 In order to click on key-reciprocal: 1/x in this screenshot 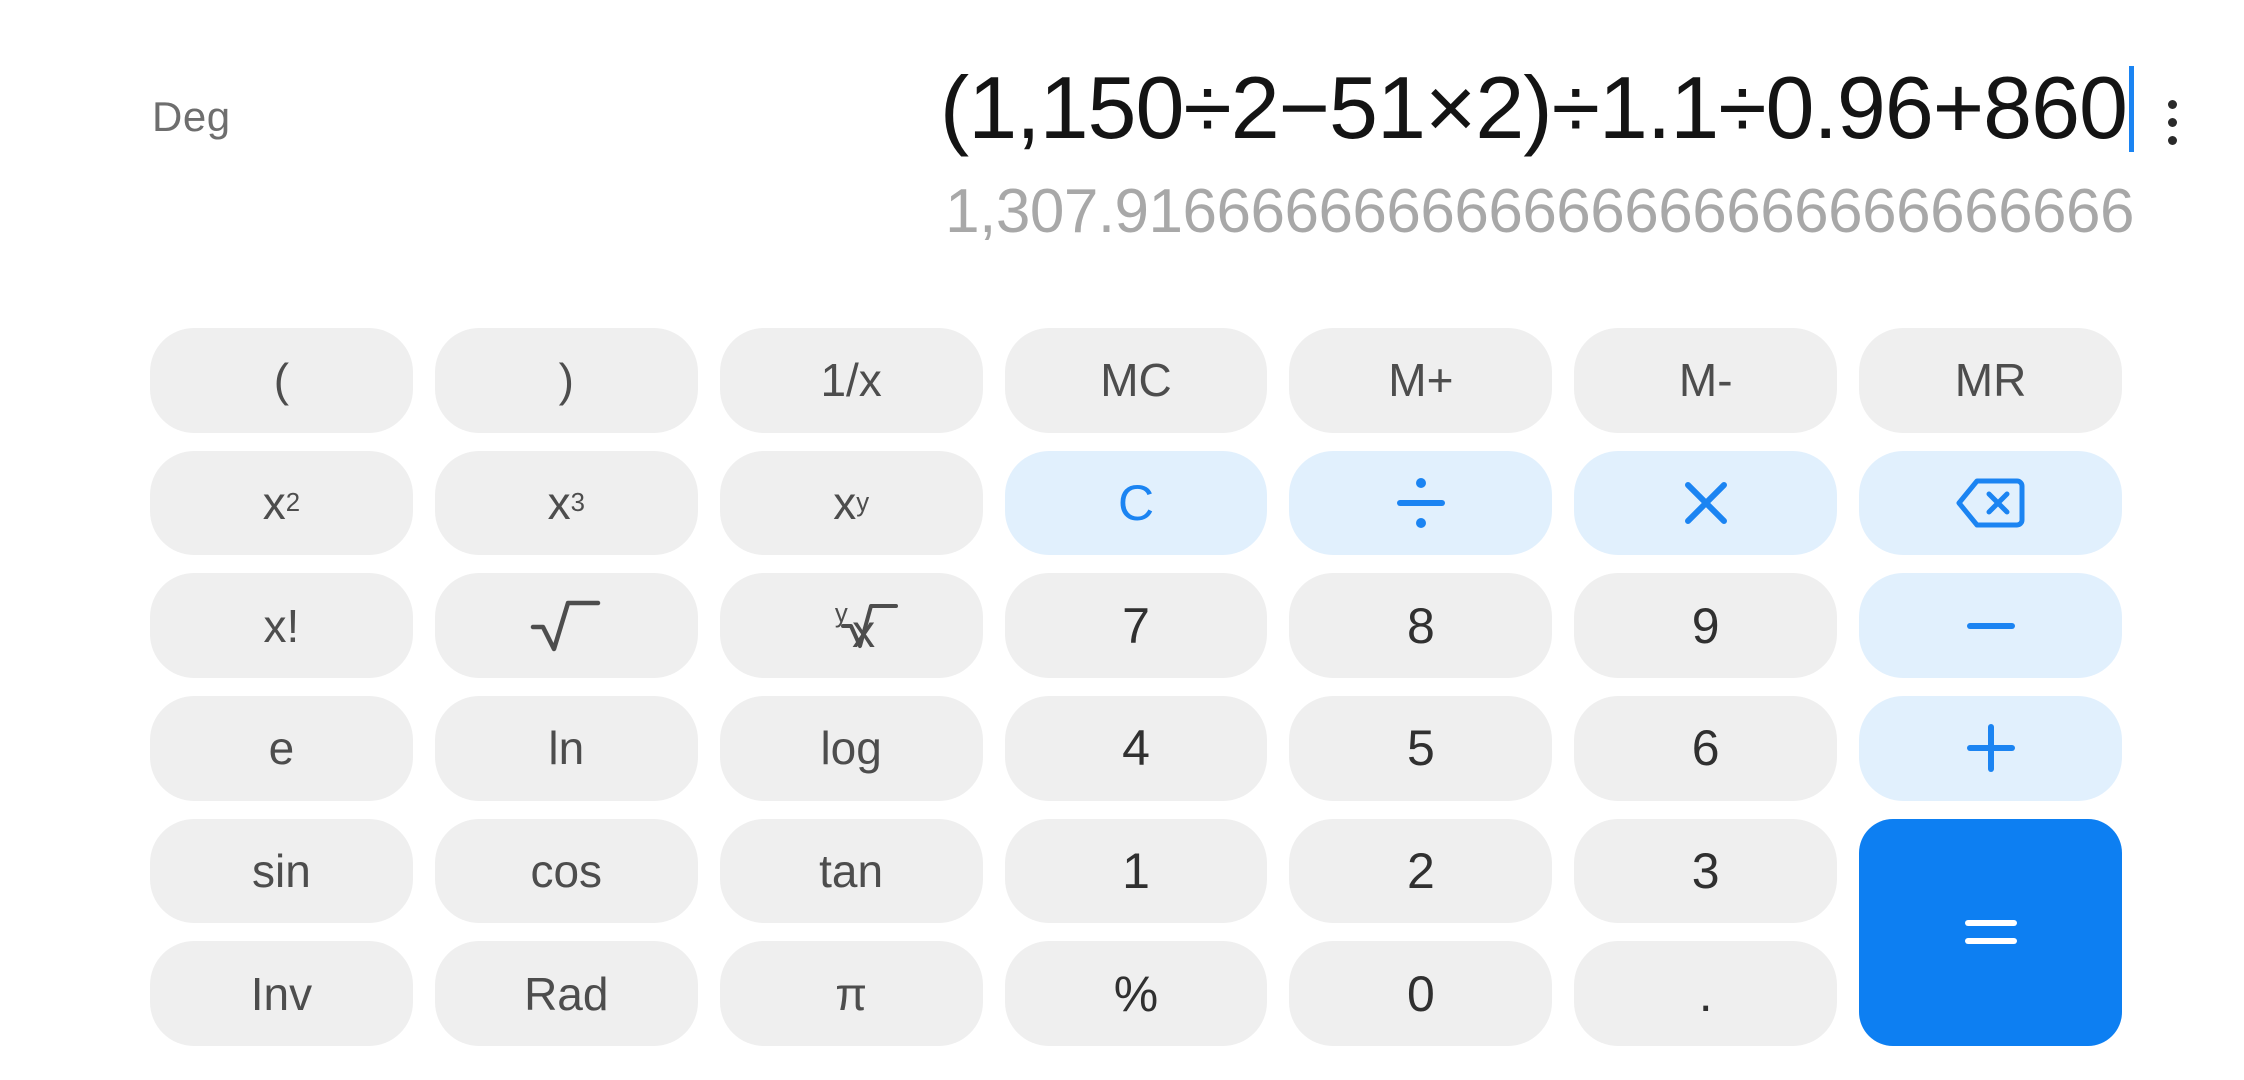, I will do `click(851, 380)`.